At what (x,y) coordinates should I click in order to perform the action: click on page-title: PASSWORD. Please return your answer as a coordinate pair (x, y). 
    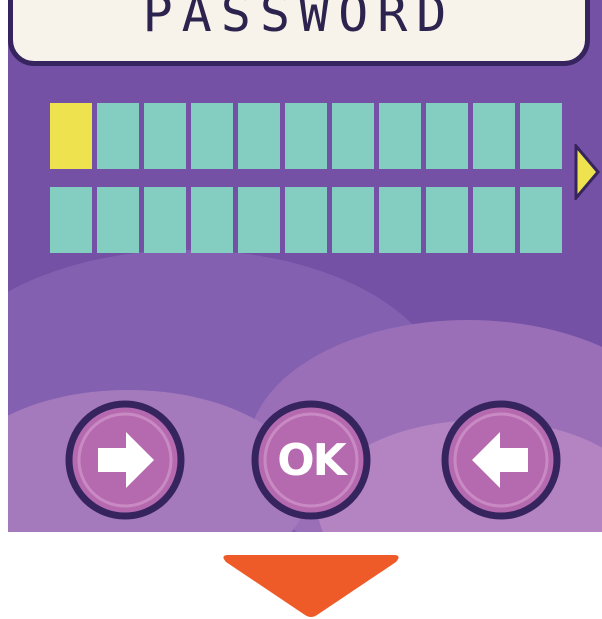
    Looking at the image, I should click on (299, 21).